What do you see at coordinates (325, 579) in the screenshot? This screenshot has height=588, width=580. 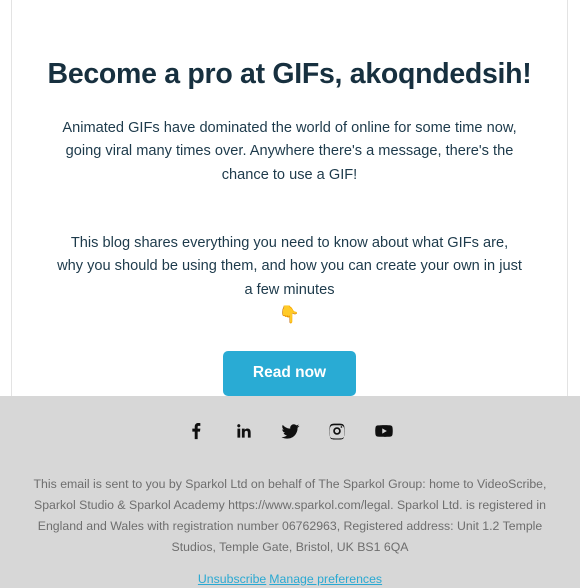 I see `manage-preferences-link: Manage preferences` at bounding box center [325, 579].